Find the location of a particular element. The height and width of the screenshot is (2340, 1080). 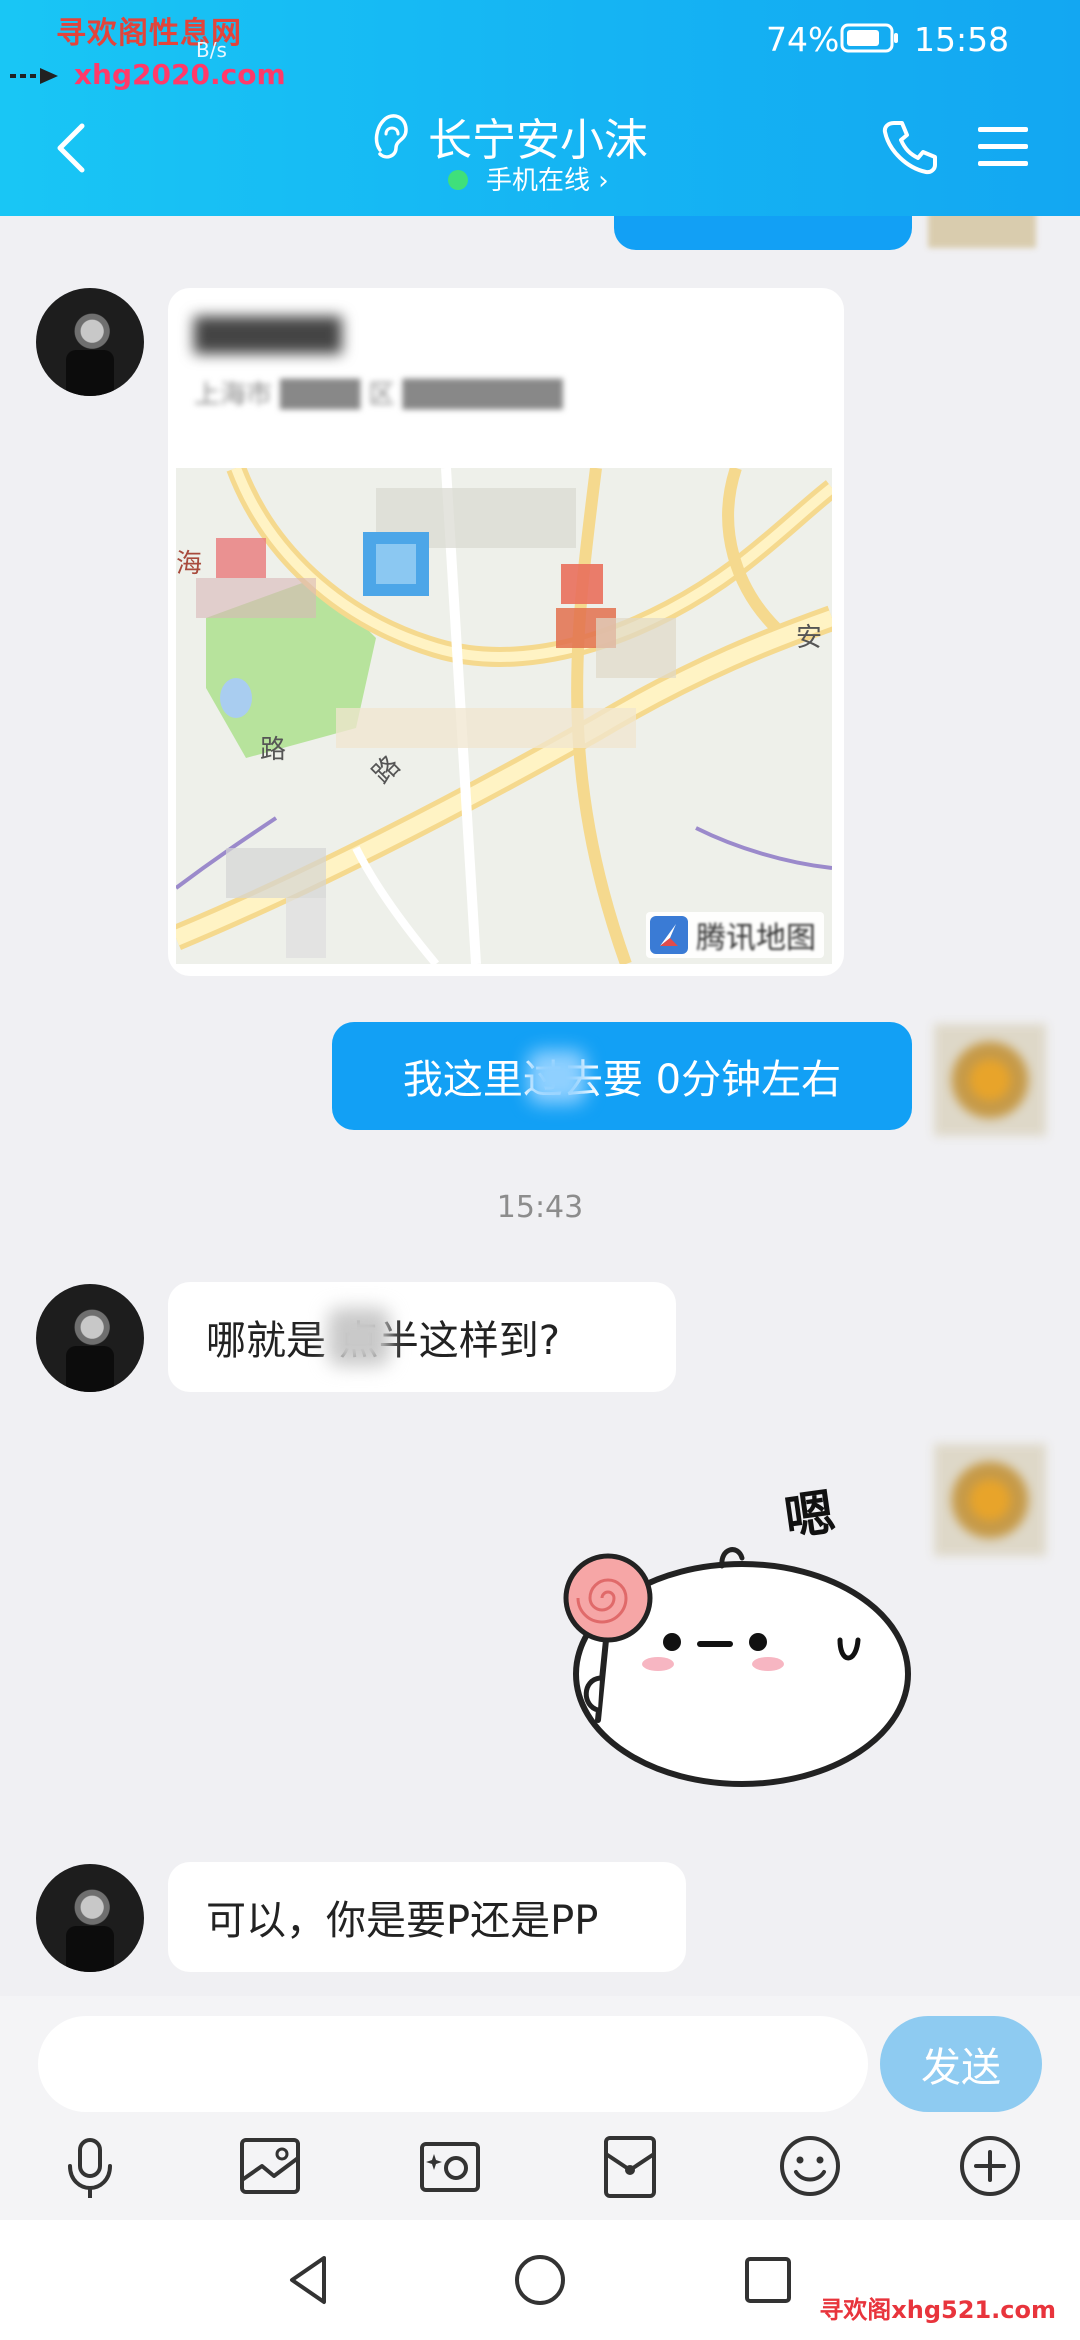

network-speed: B/s is located at coordinates (211, 50).